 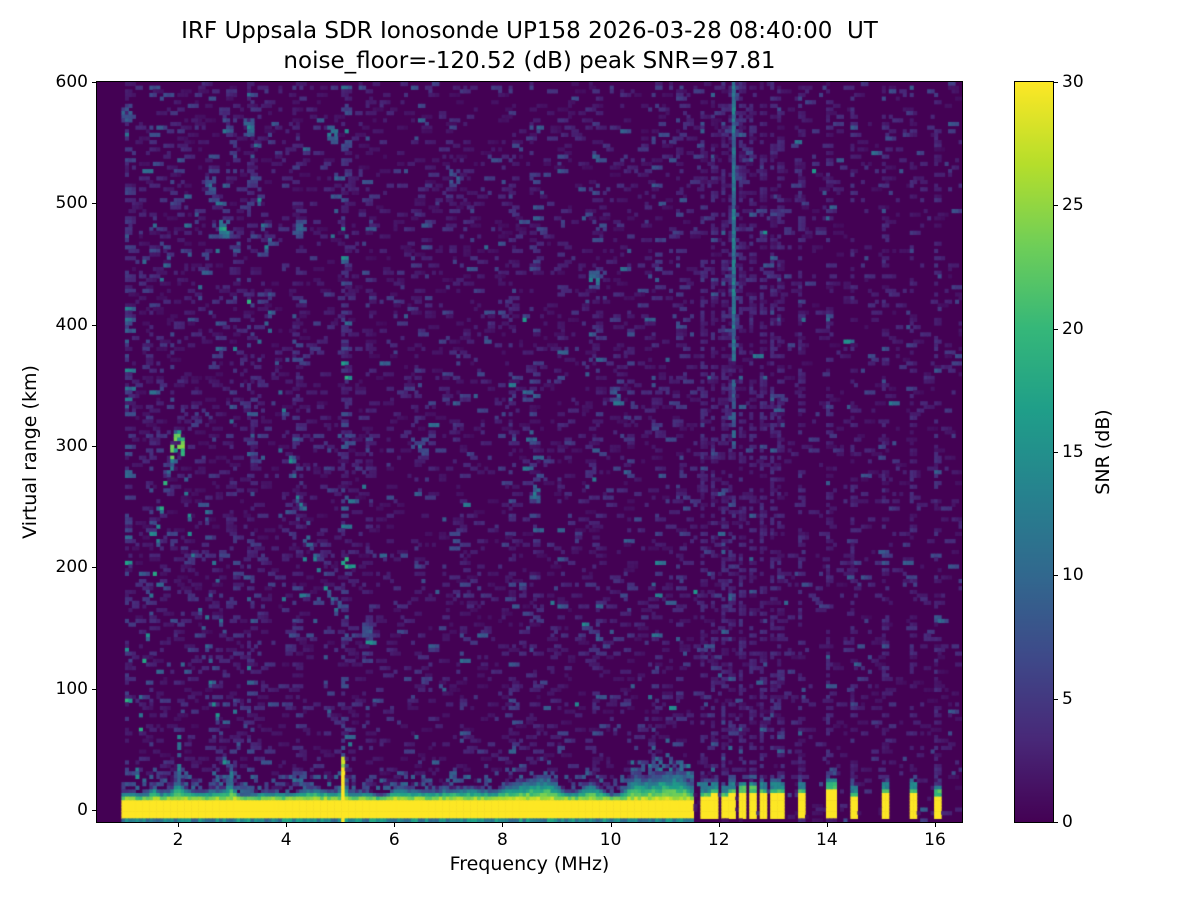 What do you see at coordinates (1073, 452) in the screenshot?
I see `colorbar-tick-label: 15` at bounding box center [1073, 452].